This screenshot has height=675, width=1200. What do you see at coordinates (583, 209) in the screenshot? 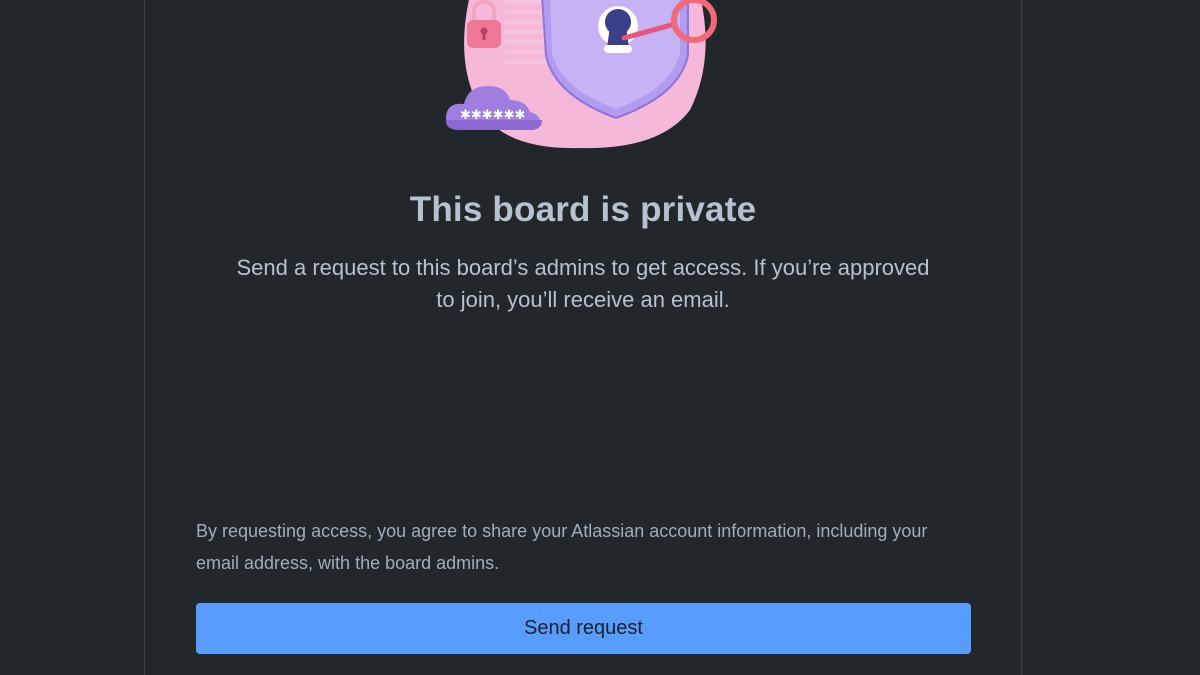
I see `page-title: This board is private` at bounding box center [583, 209].